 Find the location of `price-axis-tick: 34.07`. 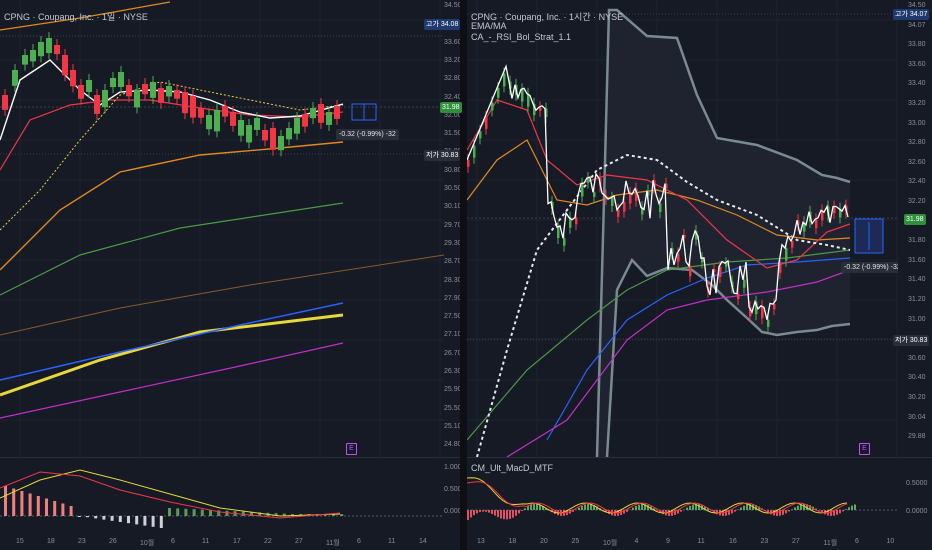

price-axis-tick: 34.07 is located at coordinates (917, 25).